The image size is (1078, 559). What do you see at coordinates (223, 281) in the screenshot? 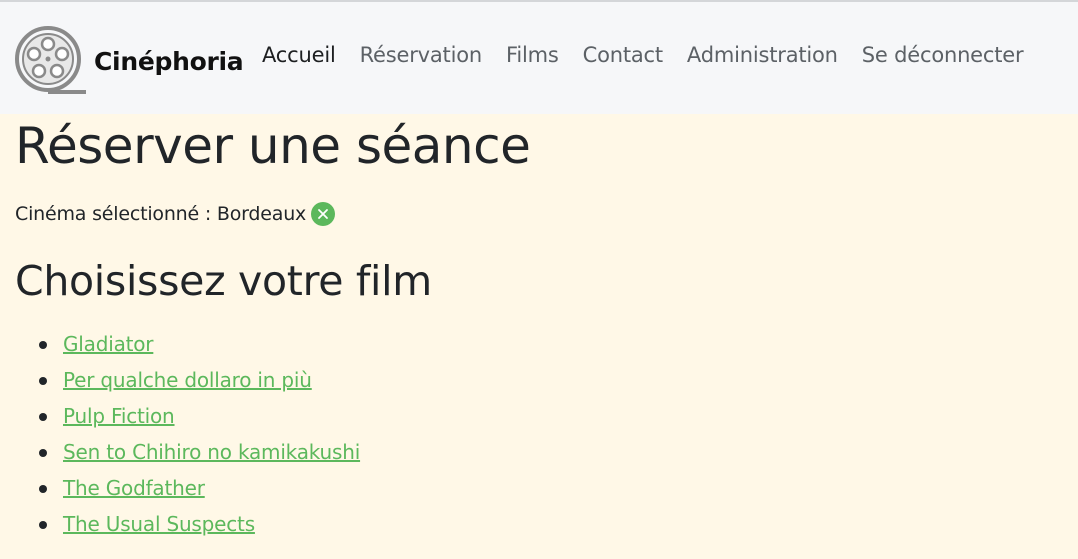
I see `films-heading: Choisissez votre film` at bounding box center [223, 281].